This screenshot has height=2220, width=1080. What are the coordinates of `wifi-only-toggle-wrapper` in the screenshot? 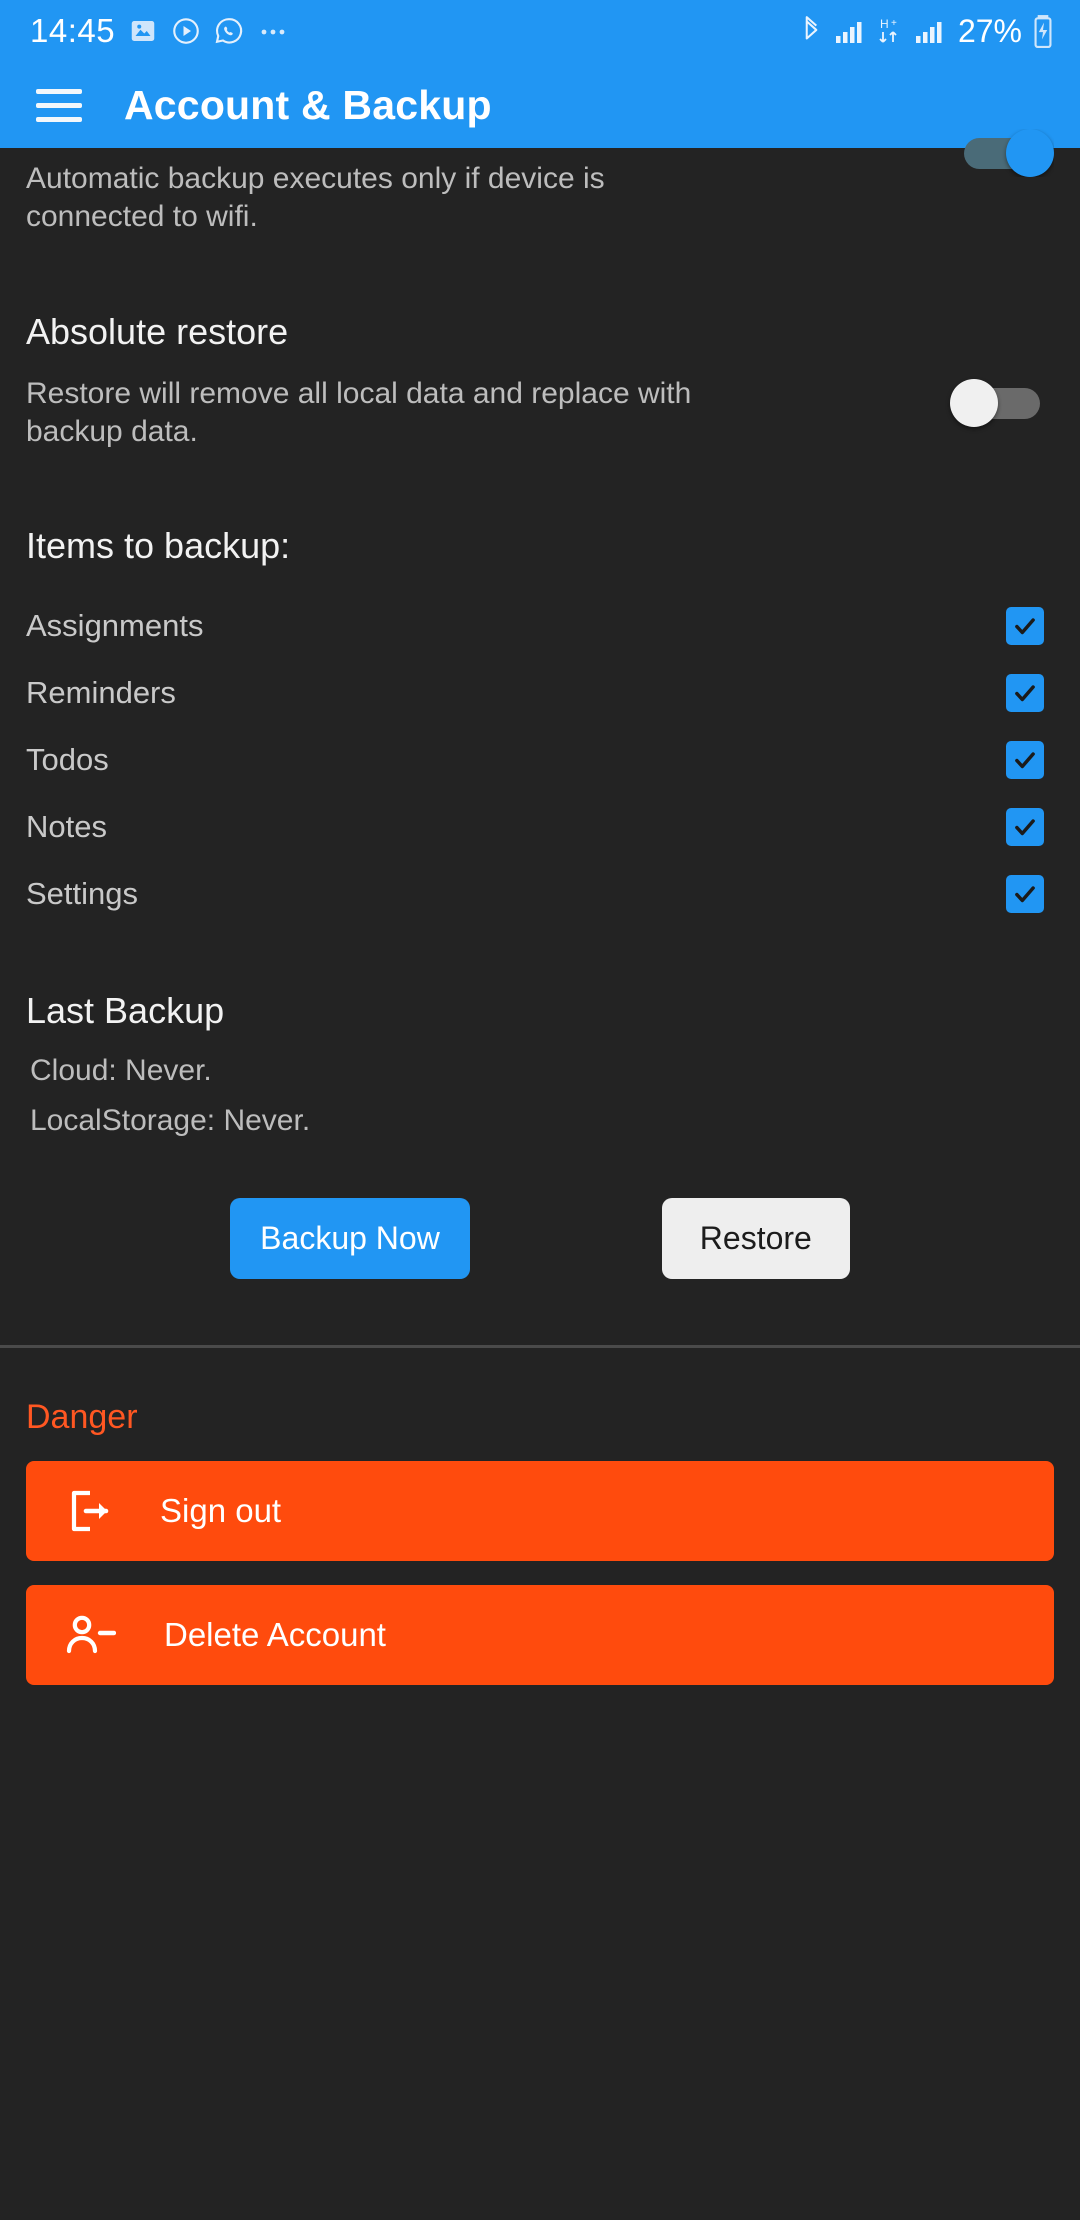 It's located at (1007, 153).